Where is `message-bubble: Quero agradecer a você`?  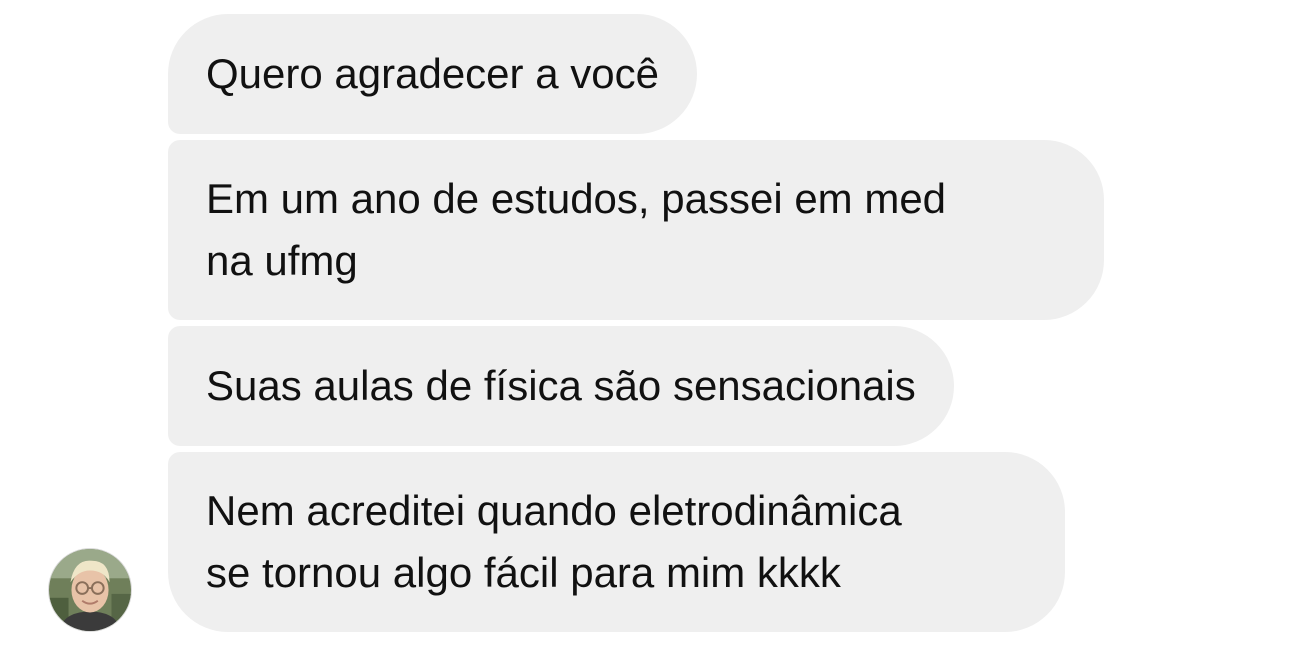
message-bubble: Quero agradecer a você is located at coordinates (432, 74).